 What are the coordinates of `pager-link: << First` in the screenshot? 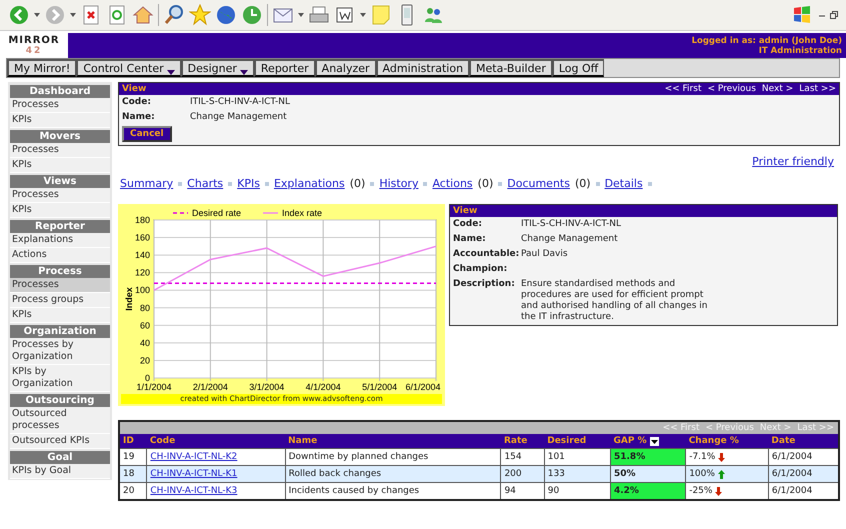 It's located at (683, 89).